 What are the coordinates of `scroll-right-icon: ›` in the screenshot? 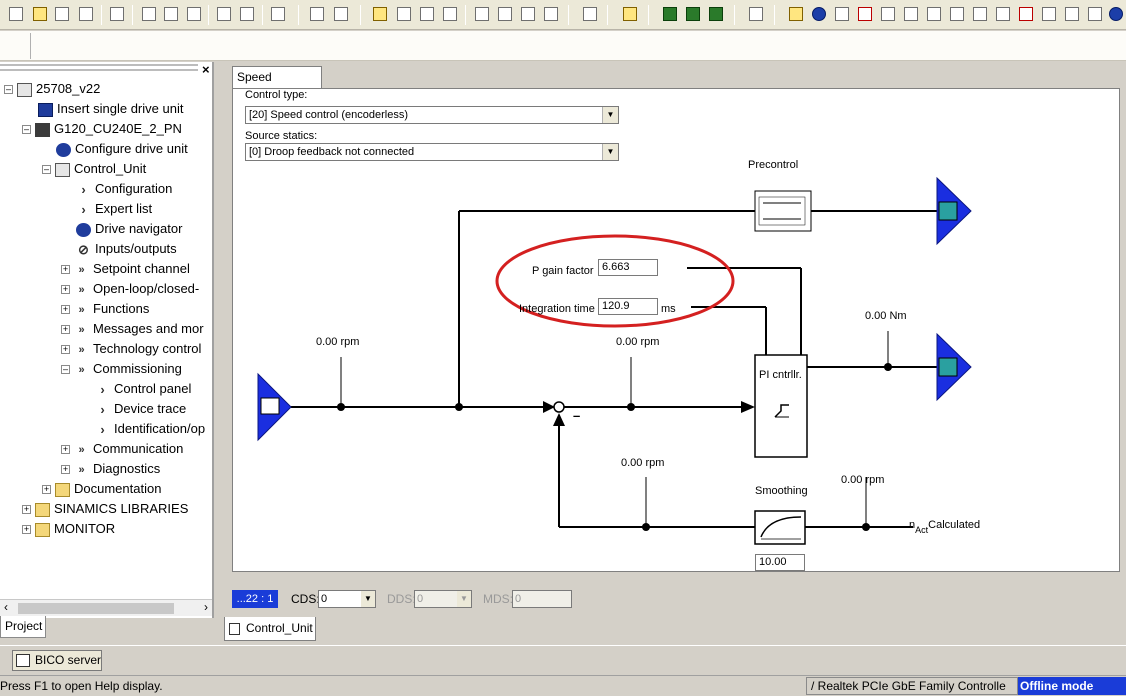 It's located at (206, 607).